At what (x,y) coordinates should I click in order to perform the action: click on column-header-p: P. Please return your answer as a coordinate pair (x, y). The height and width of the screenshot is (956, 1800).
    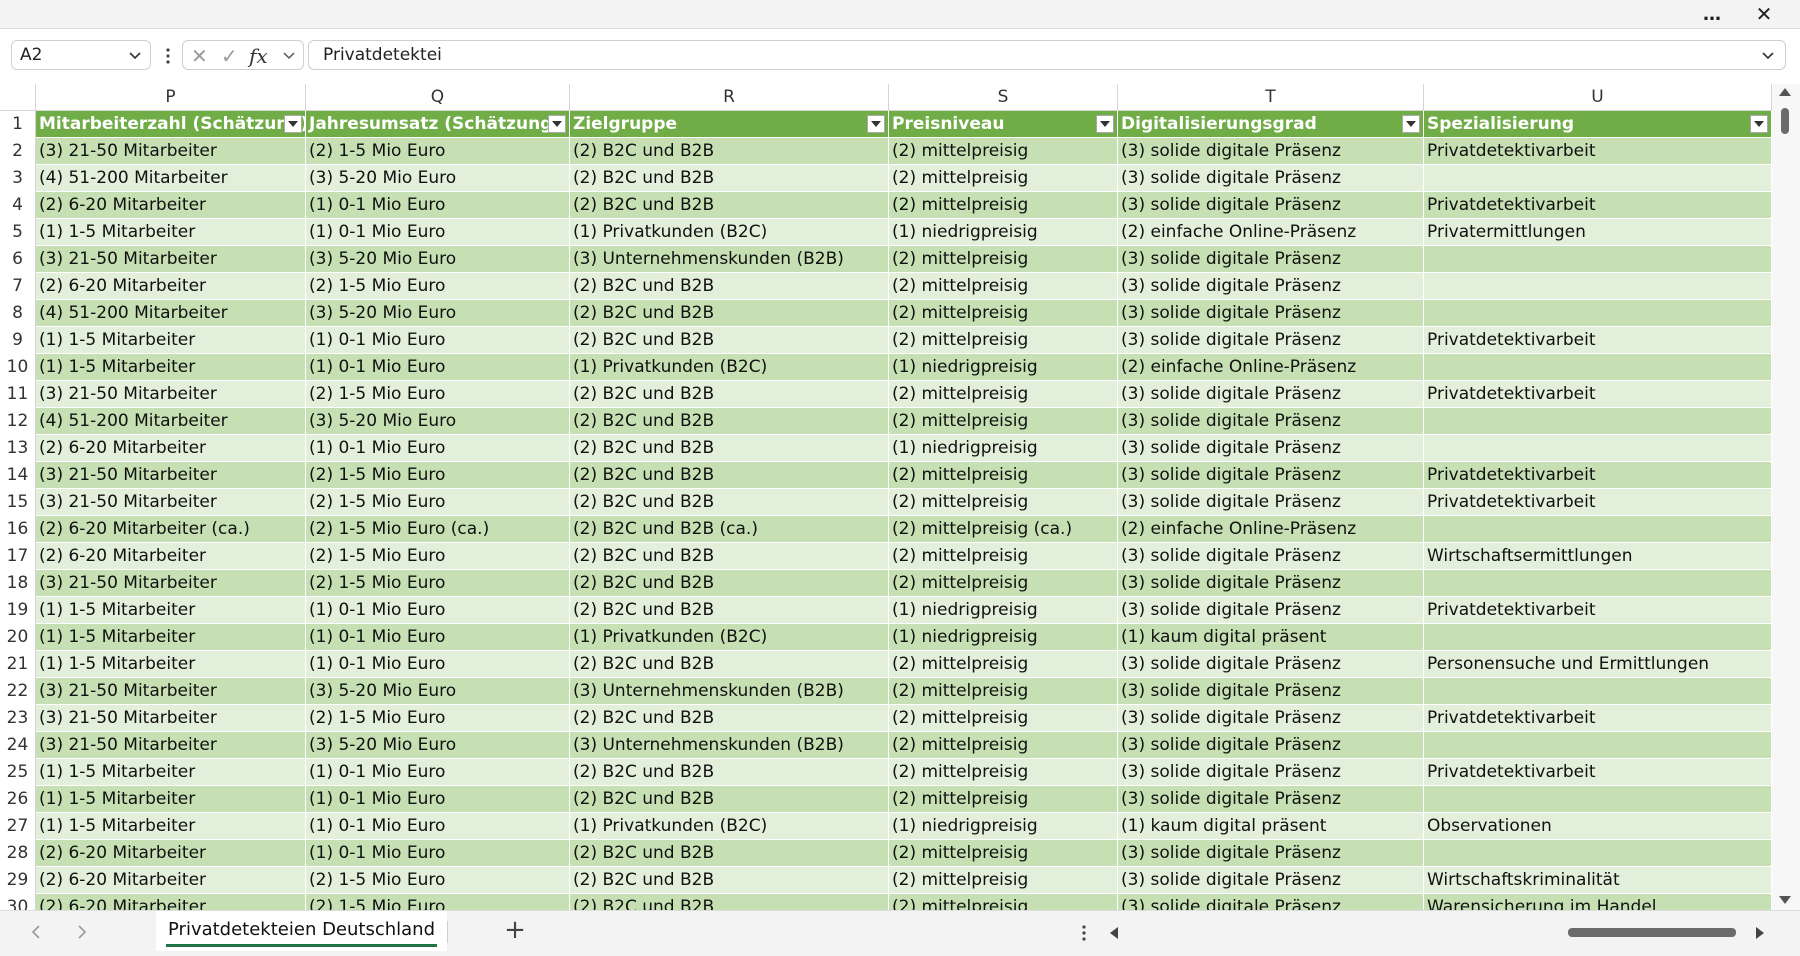
    Looking at the image, I should click on (171, 97).